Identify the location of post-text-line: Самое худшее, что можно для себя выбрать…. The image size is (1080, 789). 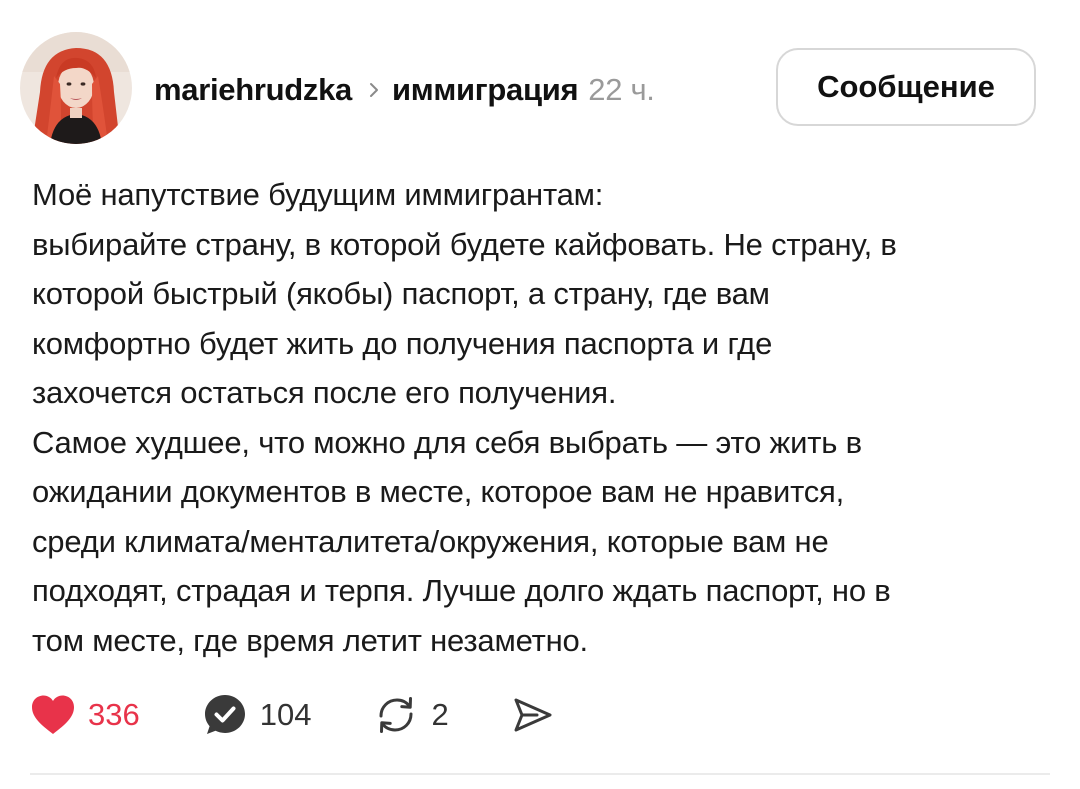
(447, 442).